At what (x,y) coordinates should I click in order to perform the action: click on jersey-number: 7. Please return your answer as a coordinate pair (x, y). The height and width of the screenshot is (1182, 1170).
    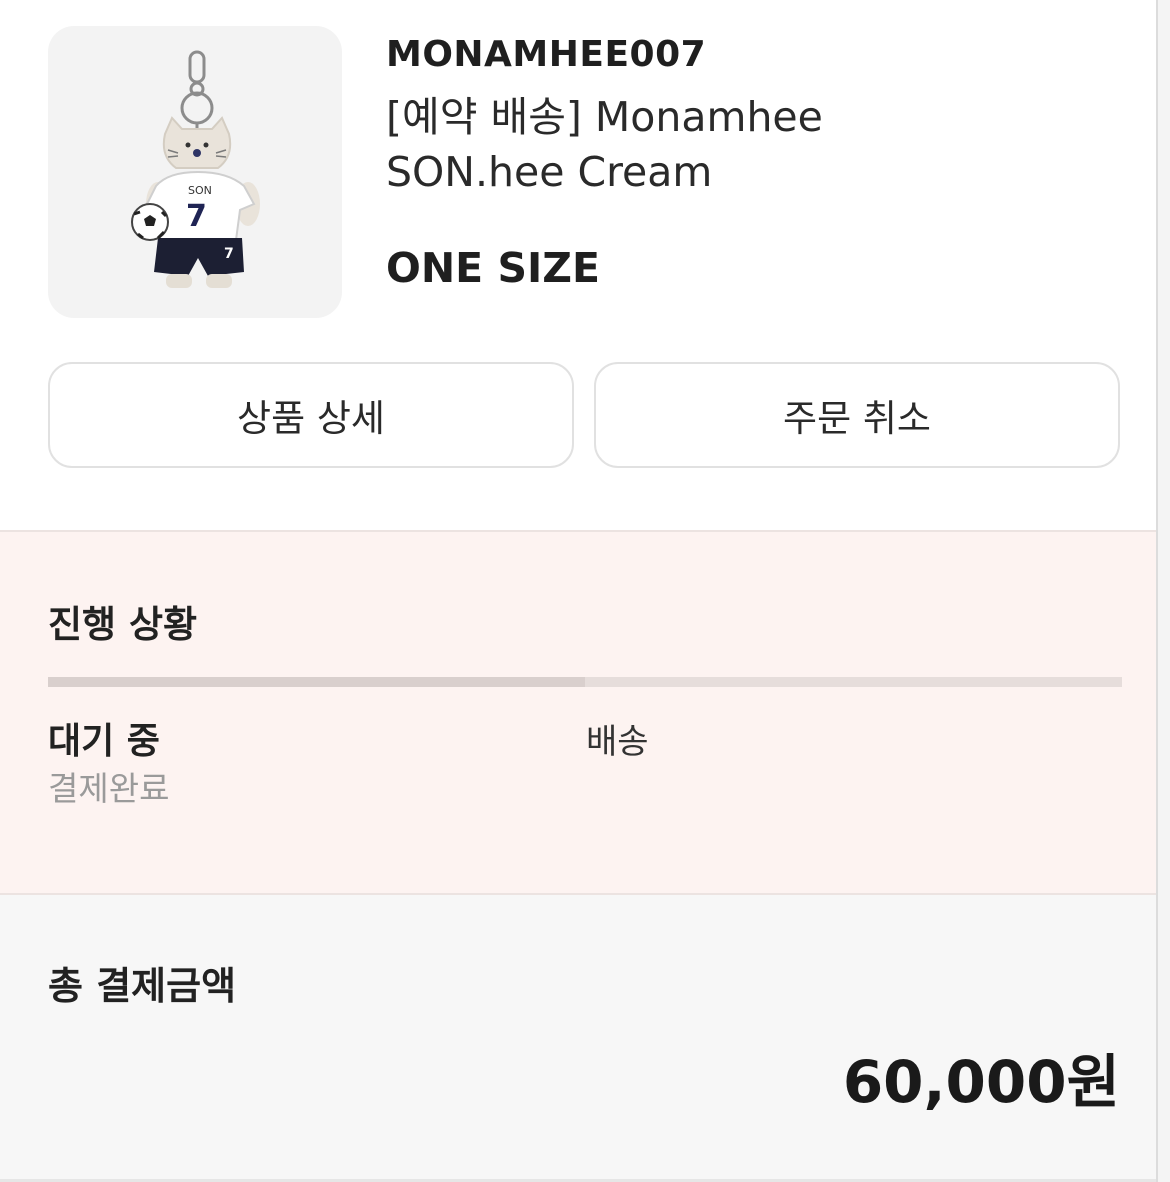
    Looking at the image, I should click on (196, 216).